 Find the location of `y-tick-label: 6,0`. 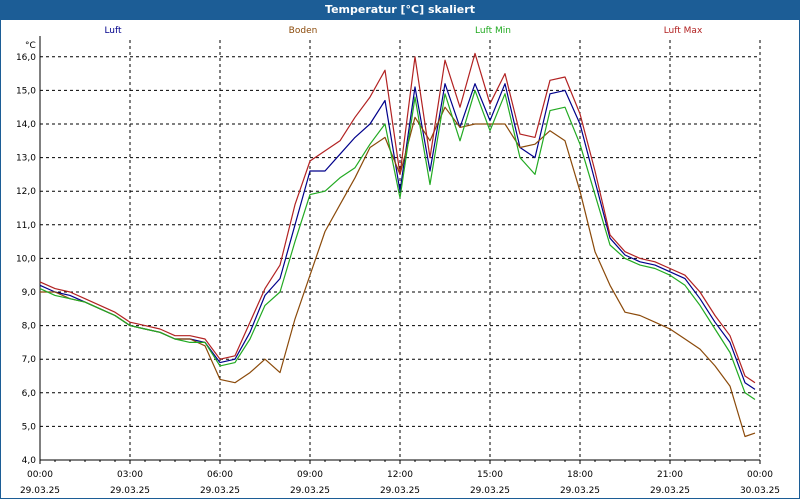

y-tick-label: 6,0 is located at coordinates (29, 394).